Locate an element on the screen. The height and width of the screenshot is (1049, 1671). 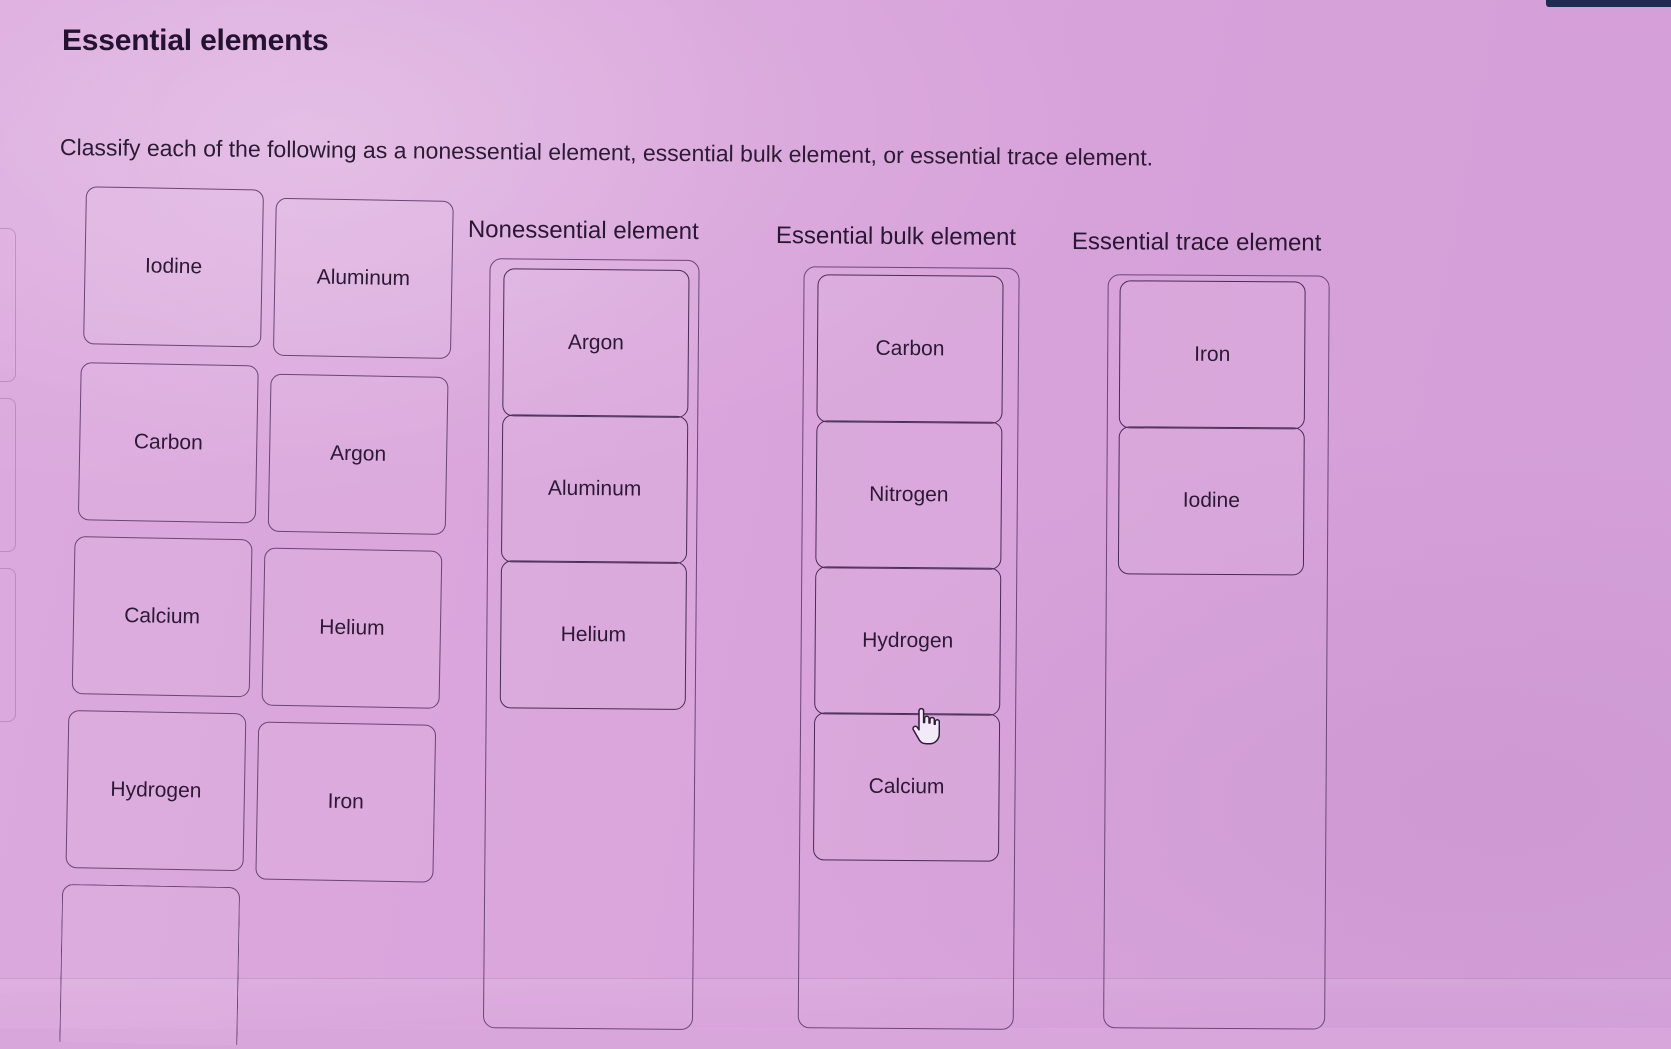
bank-tile: Calcium is located at coordinates (162, 617).